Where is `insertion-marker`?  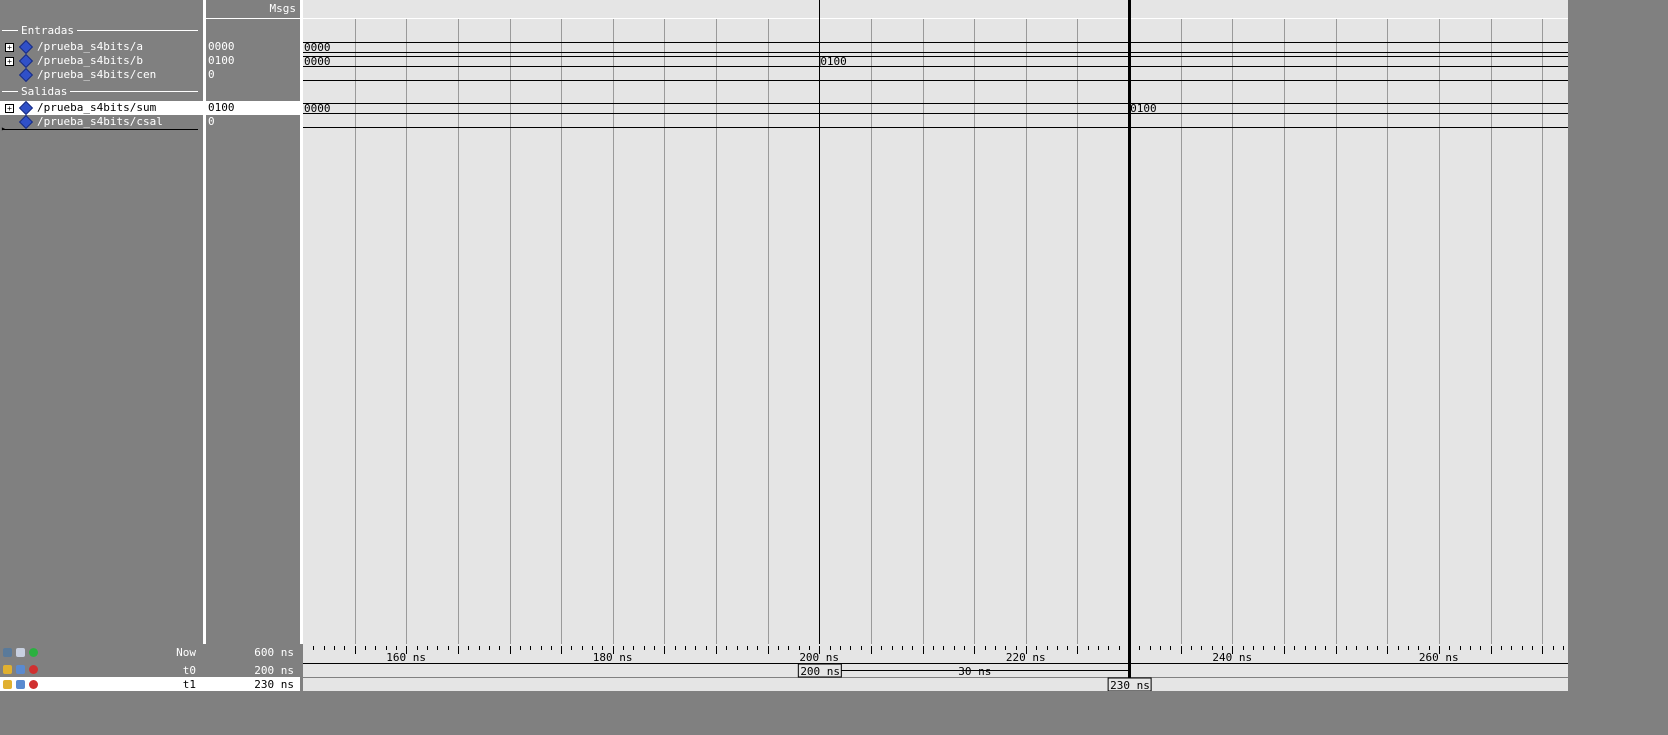 insertion-marker is located at coordinates (100, 129).